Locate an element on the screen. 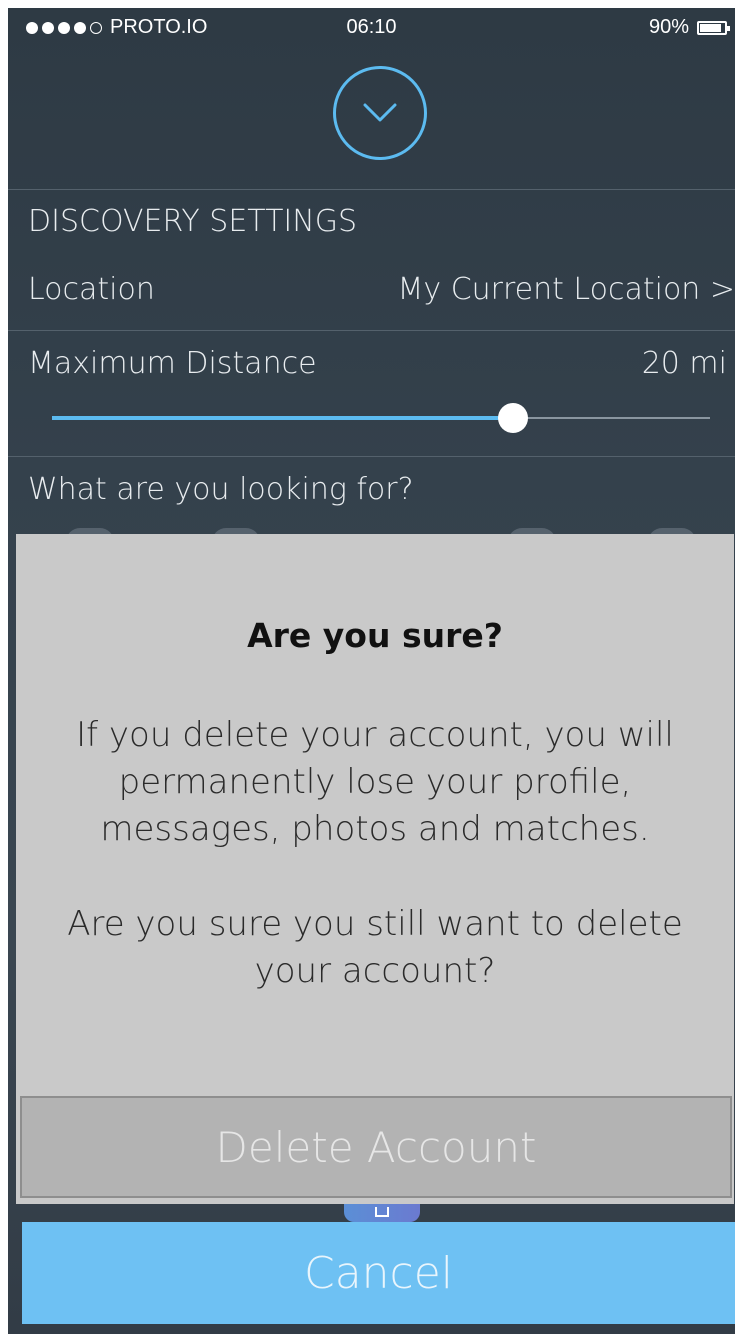  location-value-link: My Current Location > is located at coordinates (566, 289).